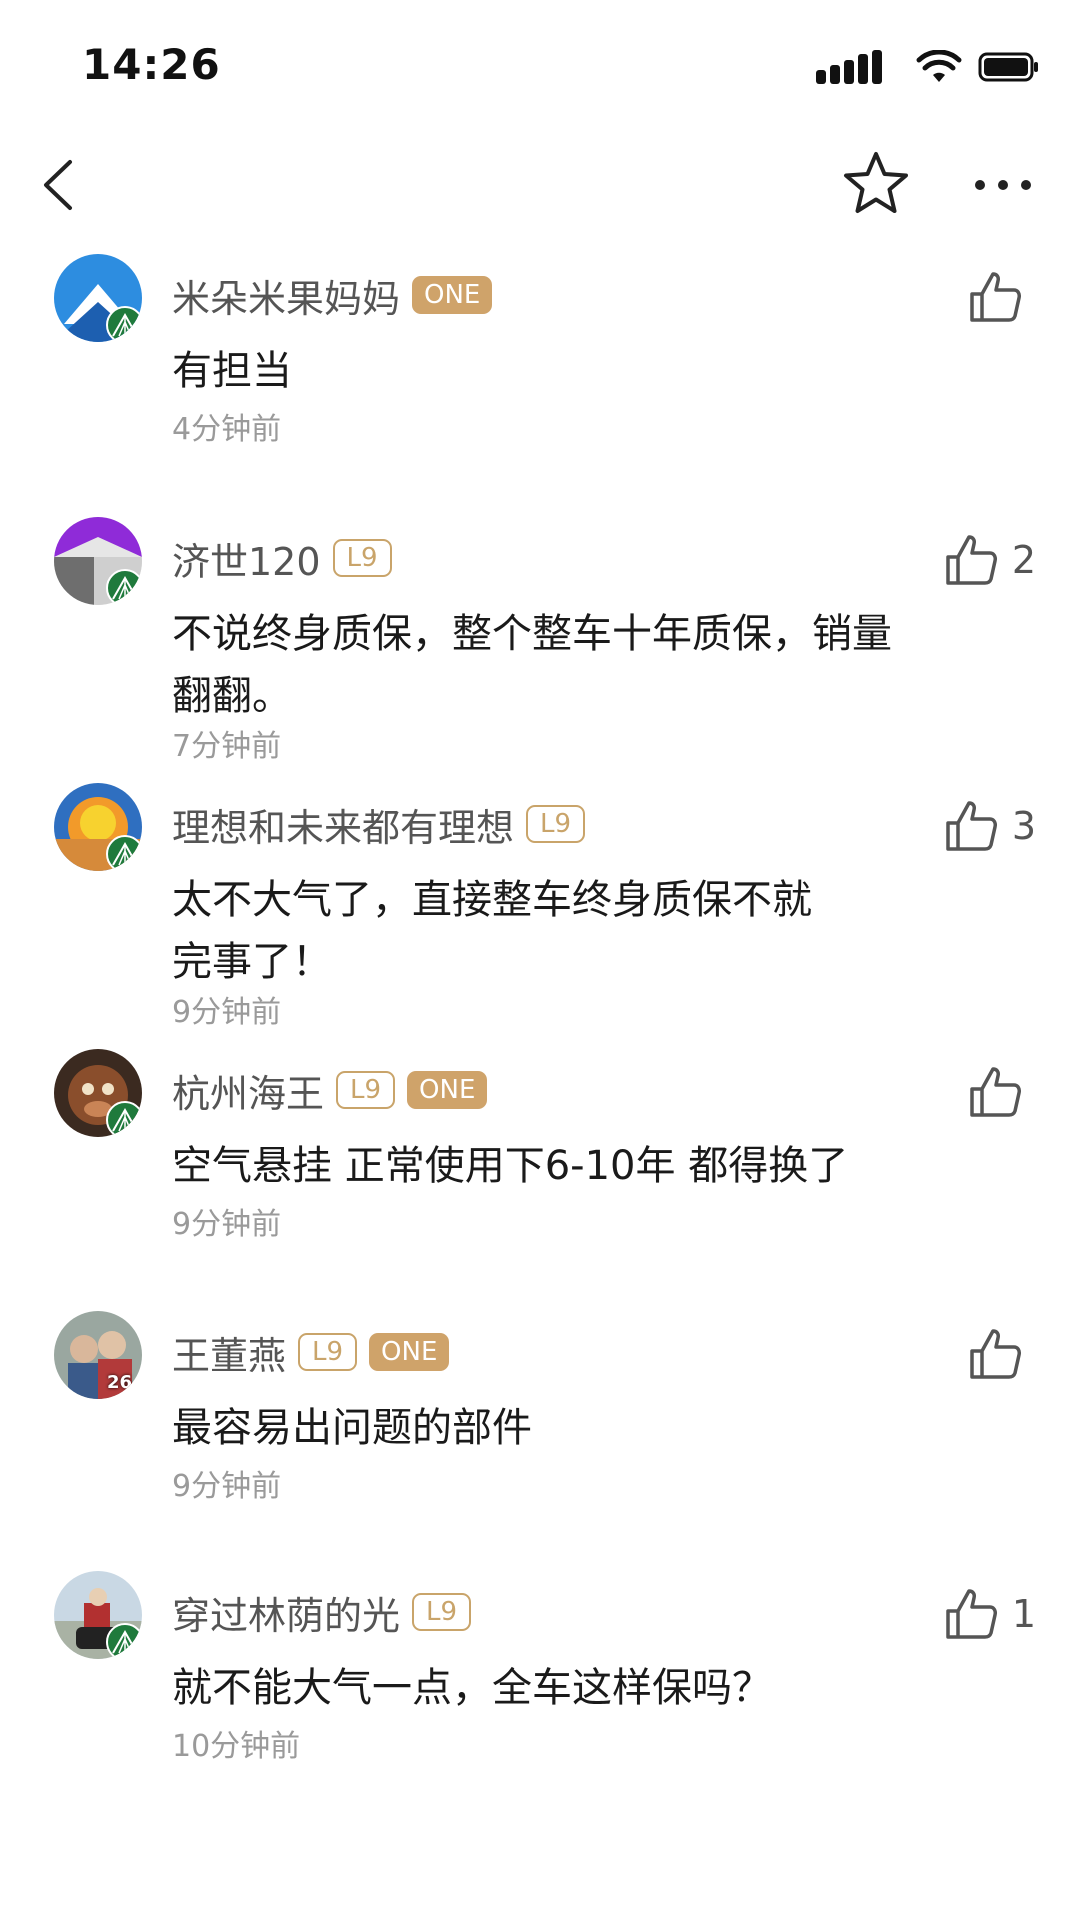  Describe the element at coordinates (510, 1166) in the screenshot. I see `comment-text: 空气悬挂 正常使用下6-10年 都得换了` at that location.